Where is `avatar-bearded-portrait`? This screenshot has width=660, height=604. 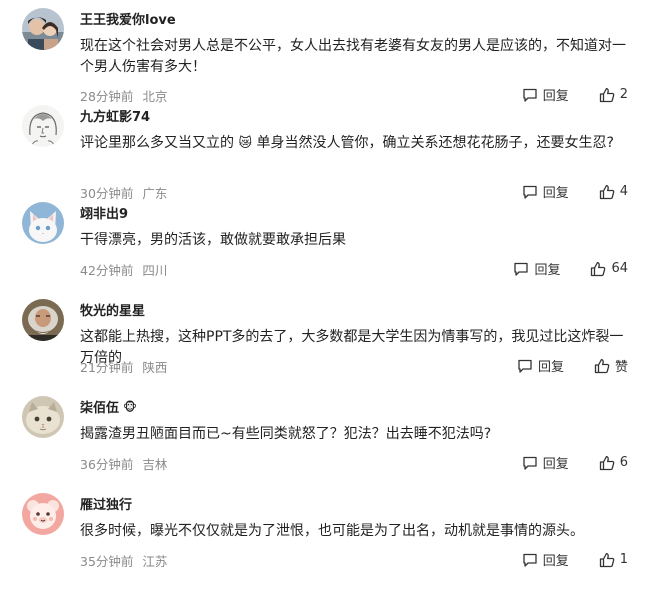 avatar-bearded-portrait is located at coordinates (43, 320).